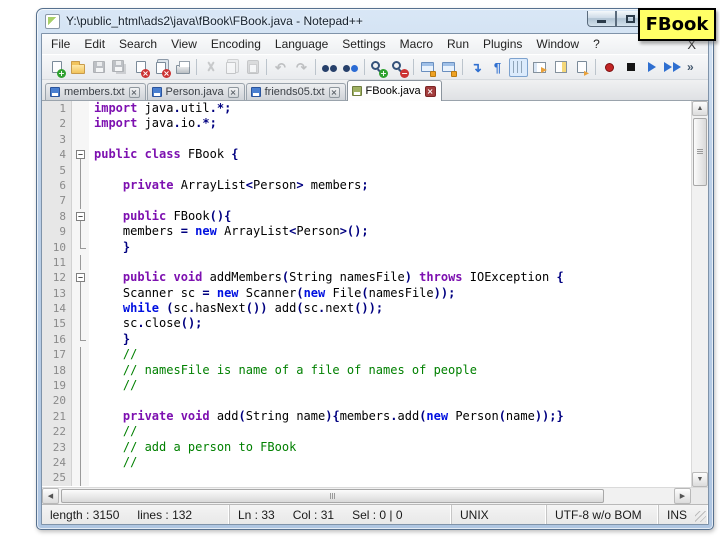  What do you see at coordinates (499, 514) in the screenshot?
I see `status-eol-format: UNIX` at bounding box center [499, 514].